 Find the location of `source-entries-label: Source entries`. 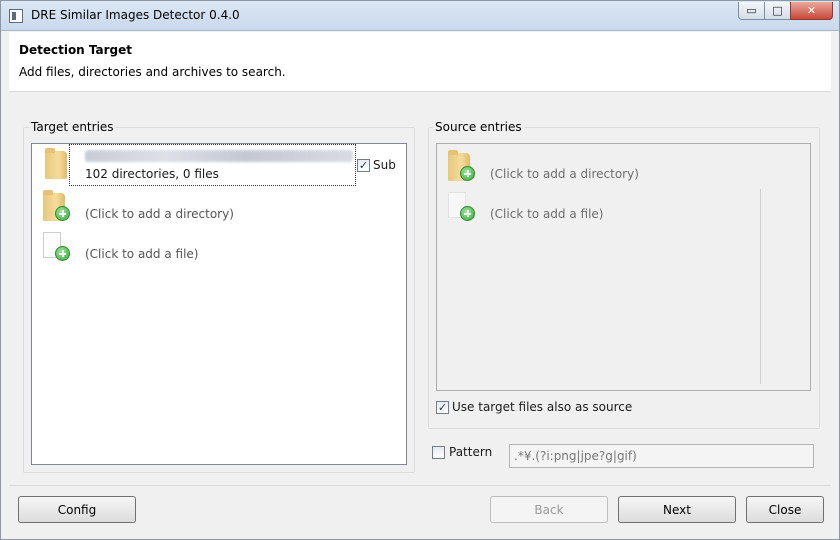

source-entries-label: Source entries is located at coordinates (478, 127).